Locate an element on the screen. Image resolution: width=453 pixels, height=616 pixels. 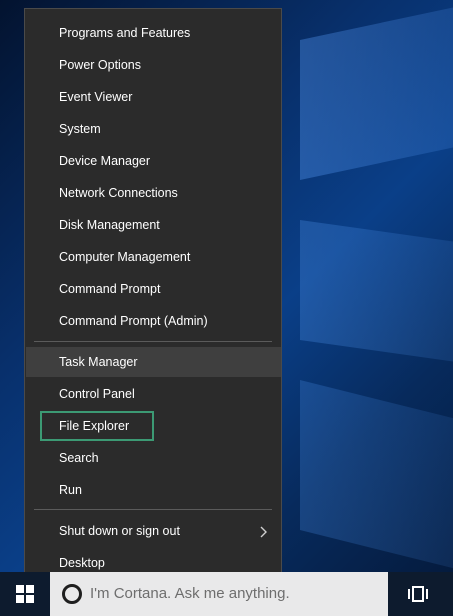
menu-item-label: Shut down or sign out is located at coordinates (119, 531).